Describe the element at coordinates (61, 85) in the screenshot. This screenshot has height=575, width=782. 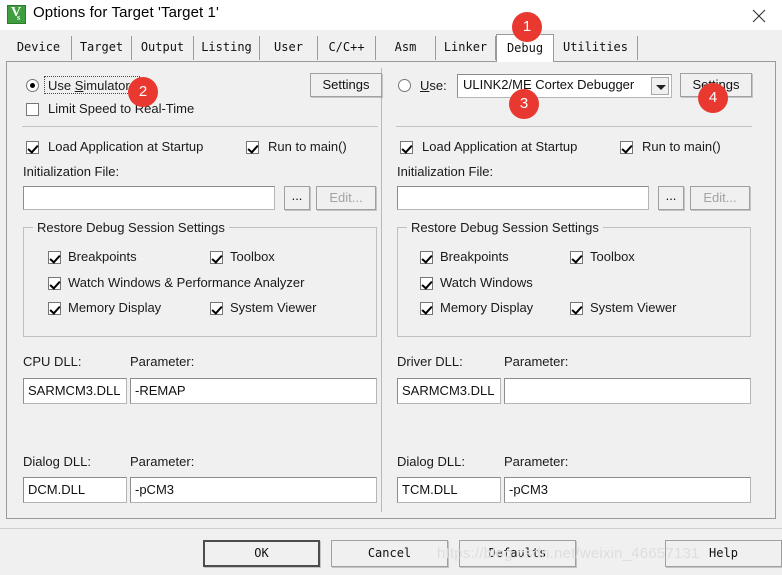
I see `use-simulator-label-pre: Use` at that location.